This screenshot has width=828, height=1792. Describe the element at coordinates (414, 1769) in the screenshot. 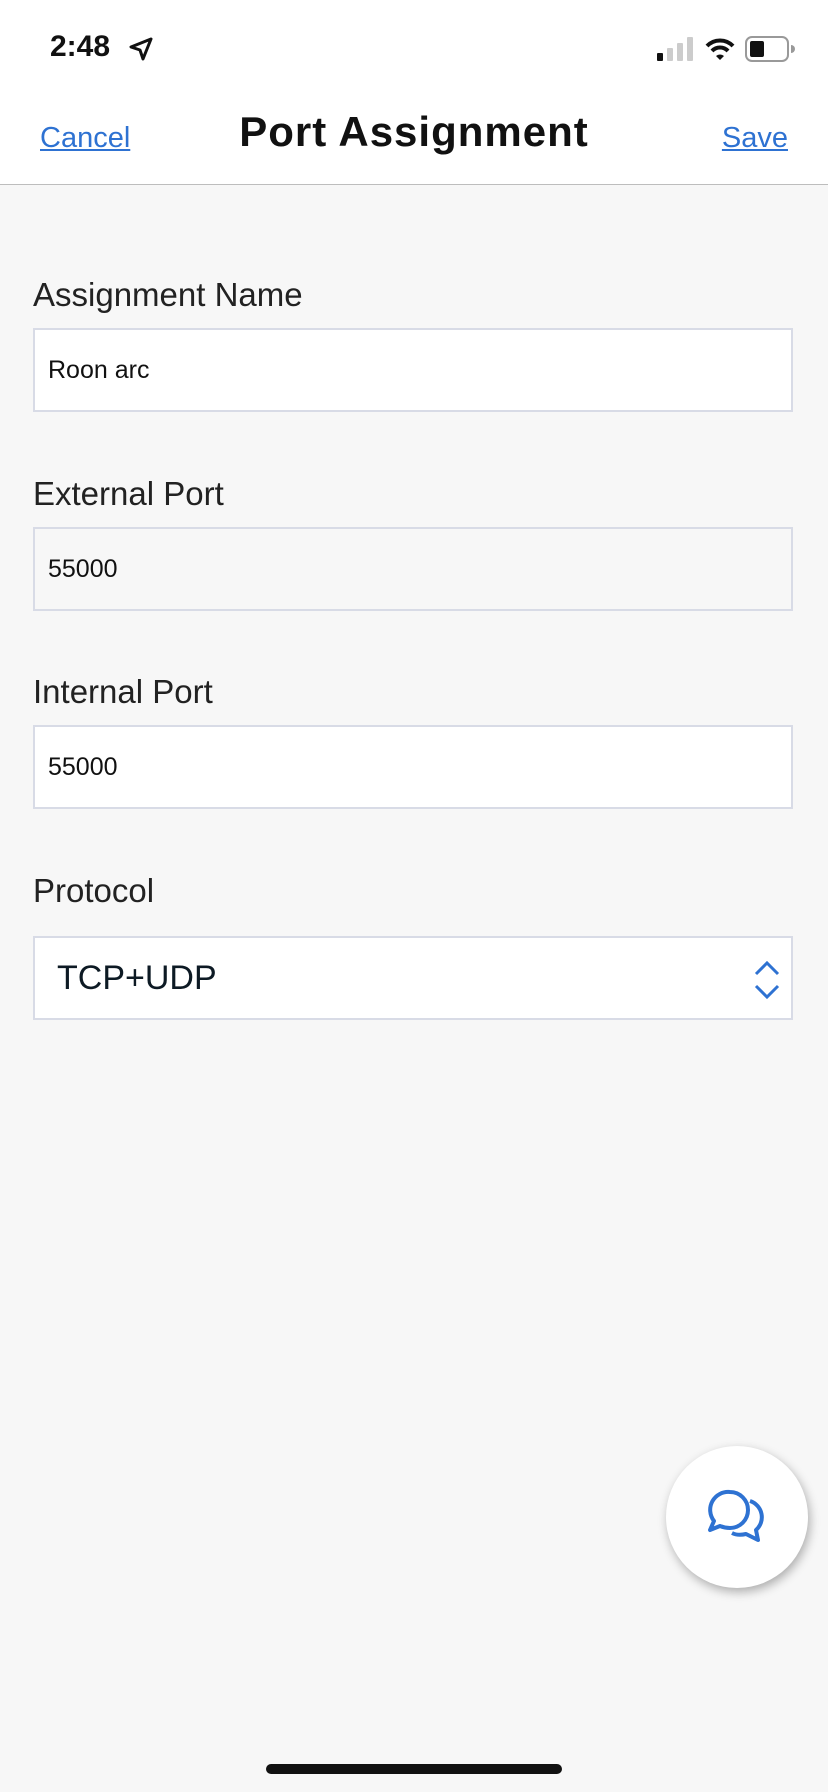

I see `home-indicator` at that location.